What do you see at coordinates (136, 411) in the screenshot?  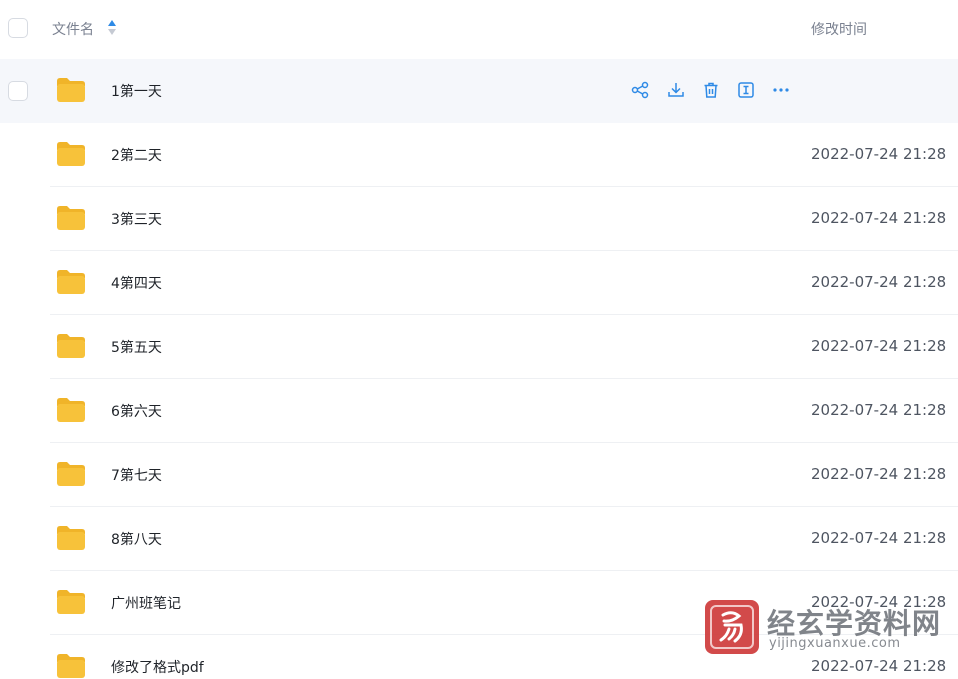 I see `file-name: 6第六天` at bounding box center [136, 411].